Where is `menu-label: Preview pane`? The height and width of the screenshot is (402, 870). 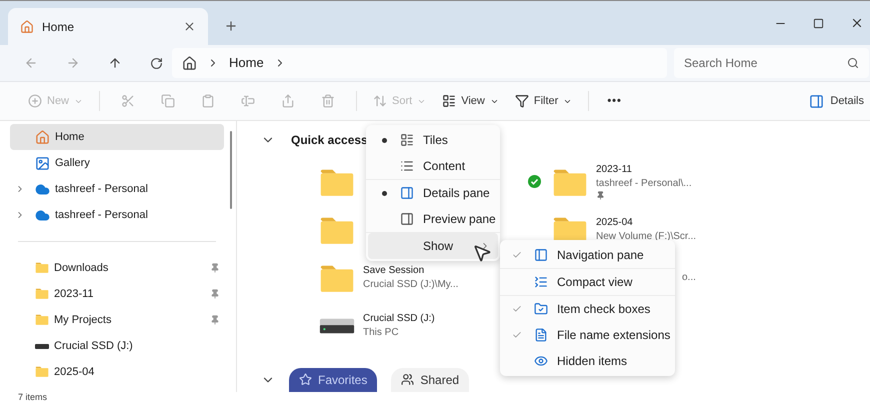 menu-label: Preview pane is located at coordinates (459, 219).